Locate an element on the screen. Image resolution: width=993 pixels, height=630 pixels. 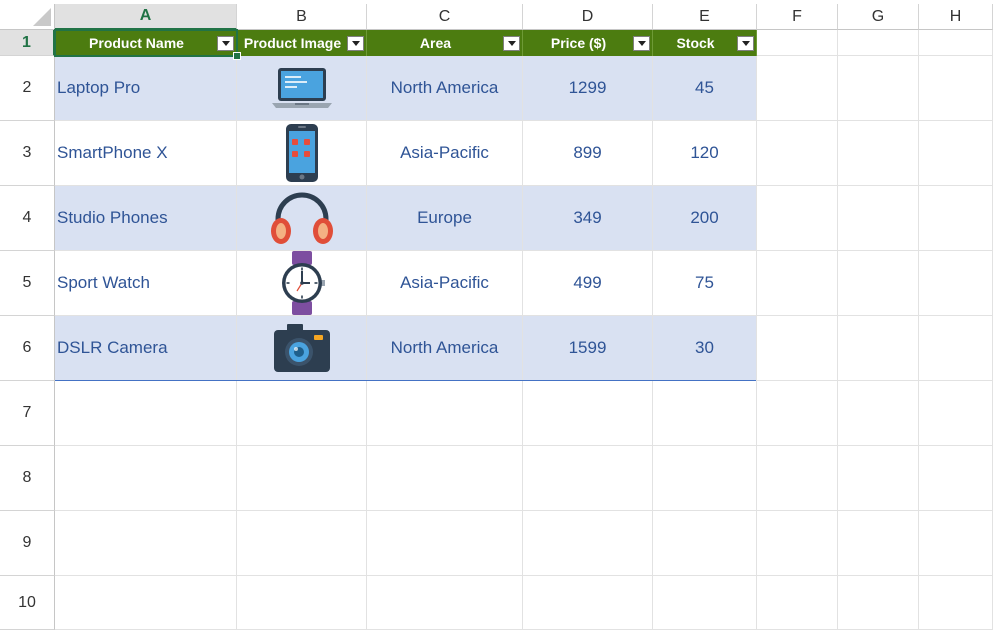
cell-product-name: Sport Watch is located at coordinates (146, 283).